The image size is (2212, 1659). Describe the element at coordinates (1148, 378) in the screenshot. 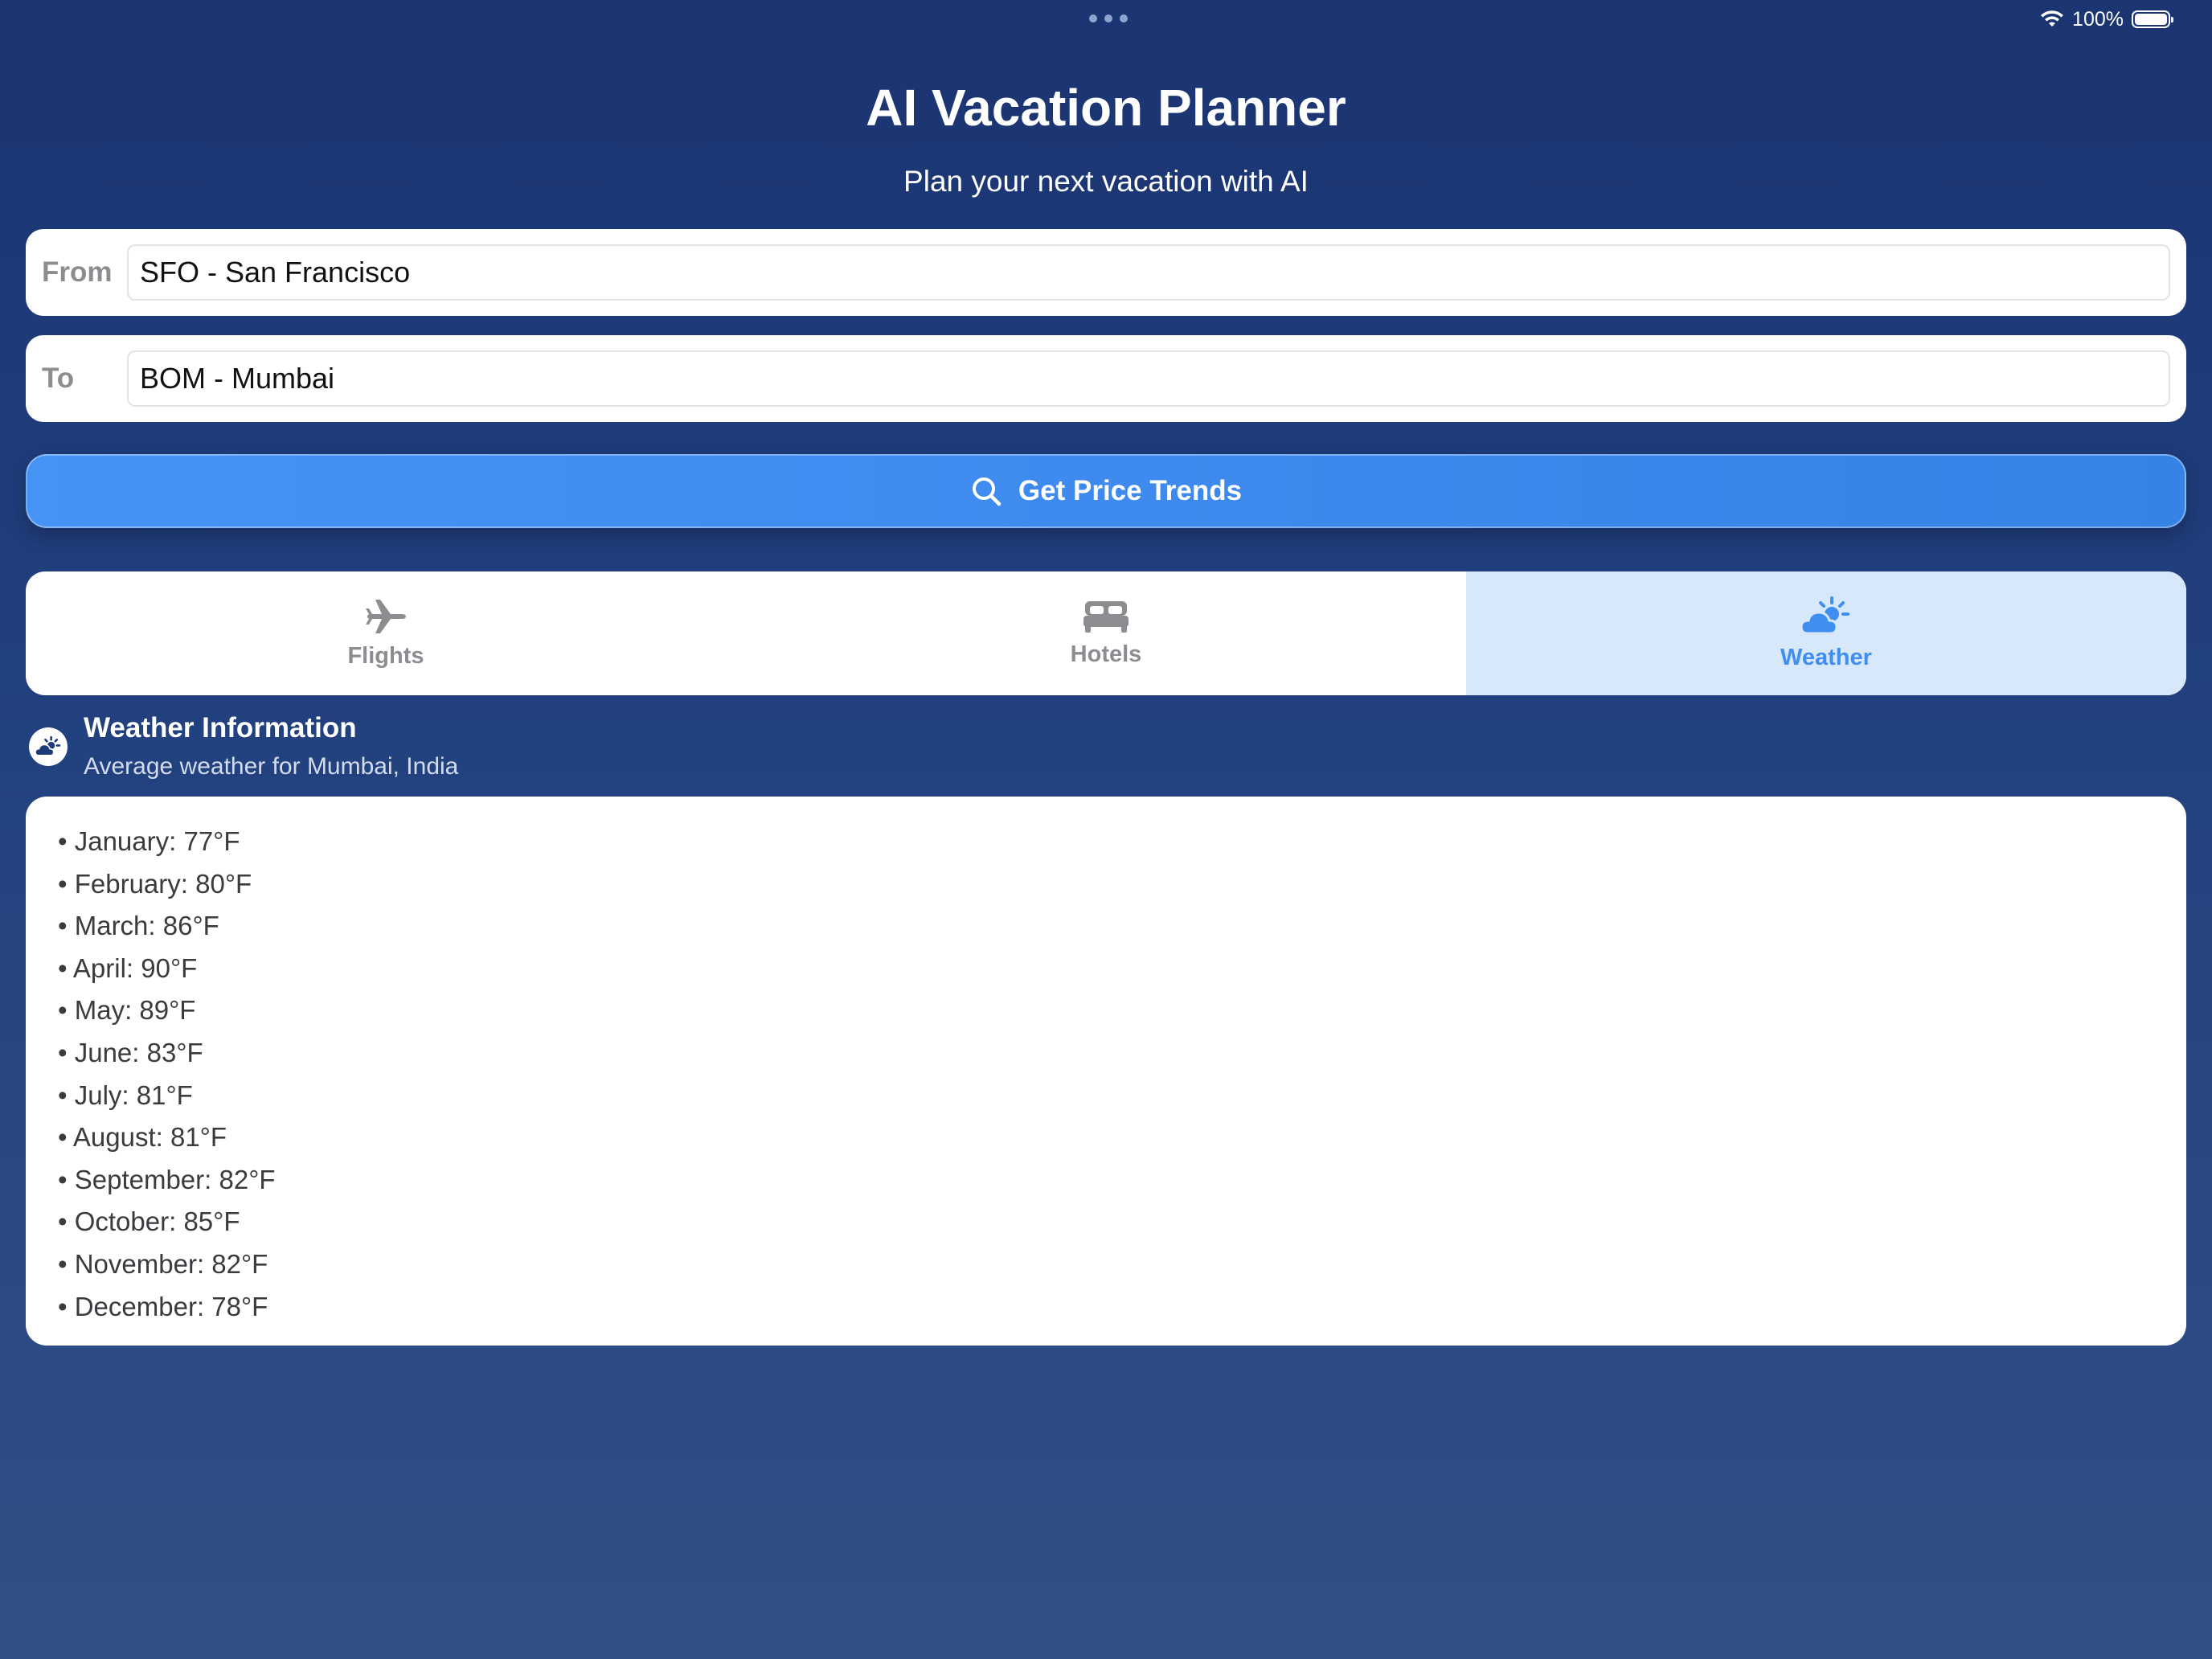

I see `to-input` at that location.